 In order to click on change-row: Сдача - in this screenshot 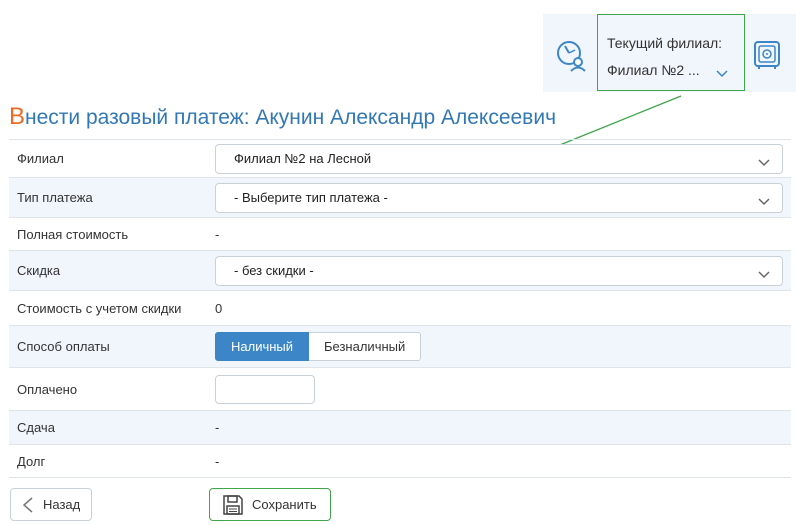, I will do `click(400, 428)`.